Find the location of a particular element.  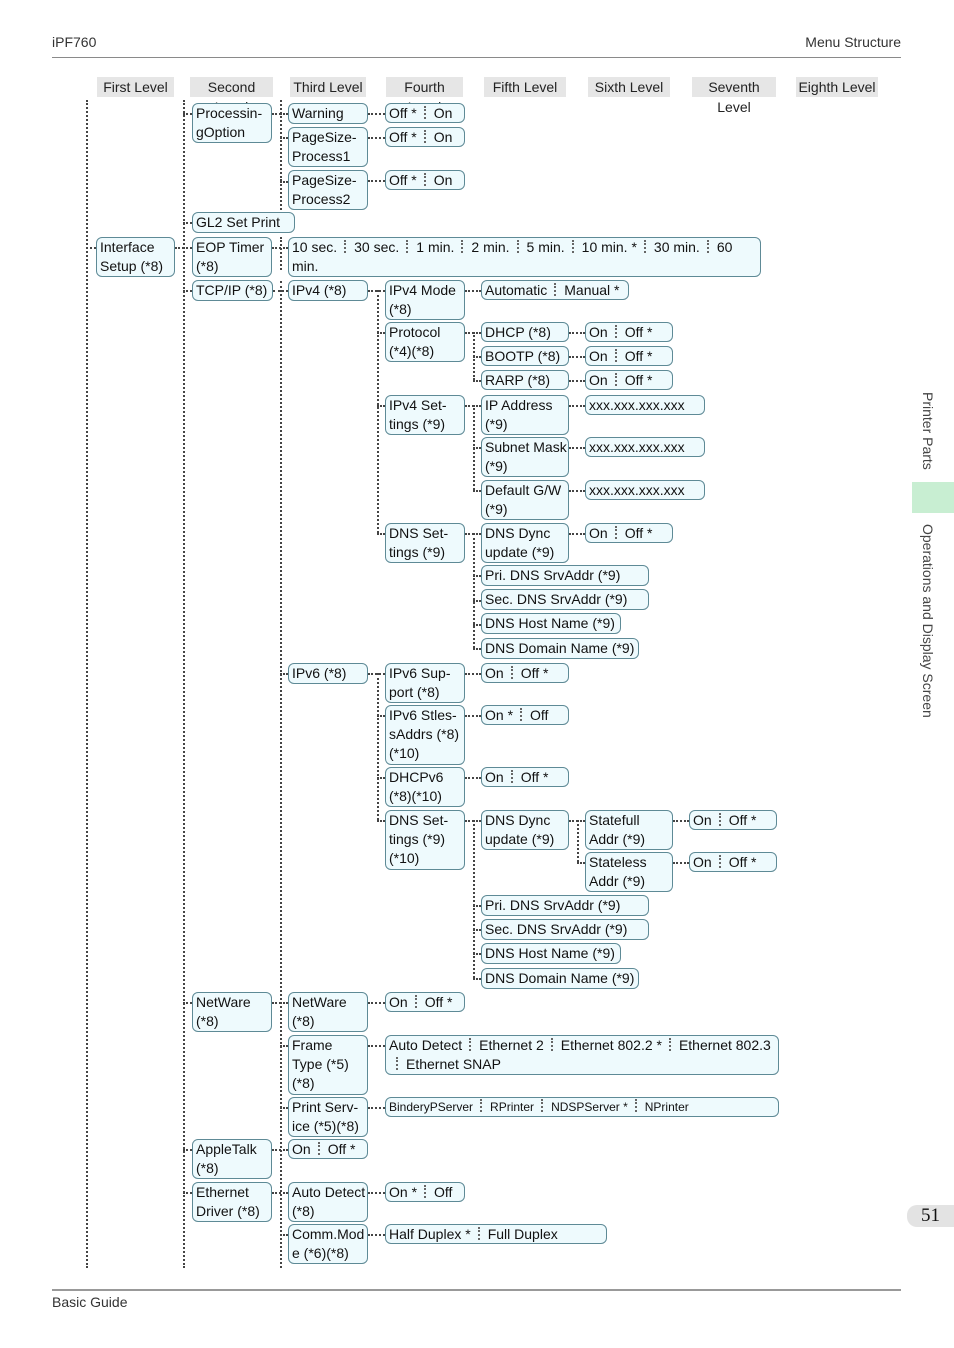

menu-item-dhcpv6-opts: On Off * is located at coordinates (525, 777).